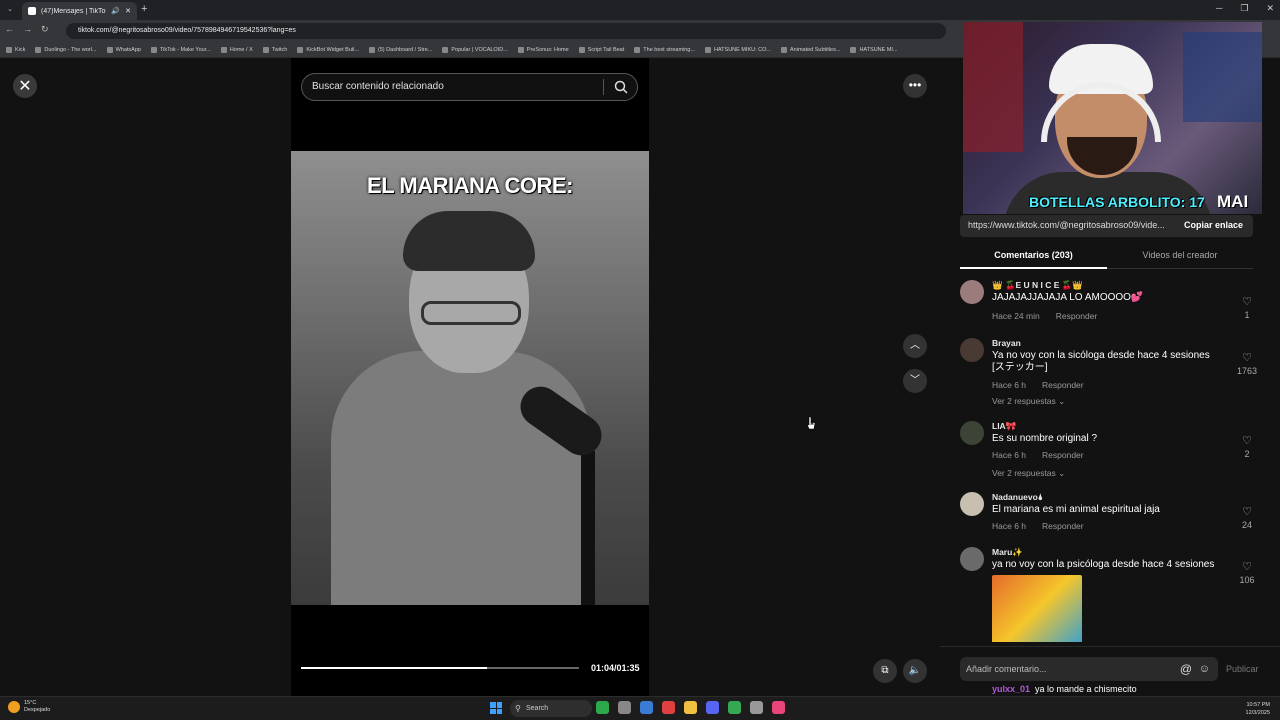 This screenshot has height=720, width=1280. Describe the element at coordinates (1009, 526) in the screenshot. I see `comment-time: Hace 6 h` at that location.